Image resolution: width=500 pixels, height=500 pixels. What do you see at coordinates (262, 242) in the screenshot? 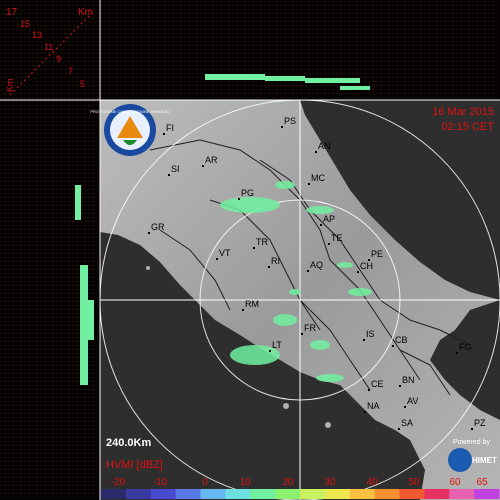
I see `city-label-tr: TR` at bounding box center [262, 242].